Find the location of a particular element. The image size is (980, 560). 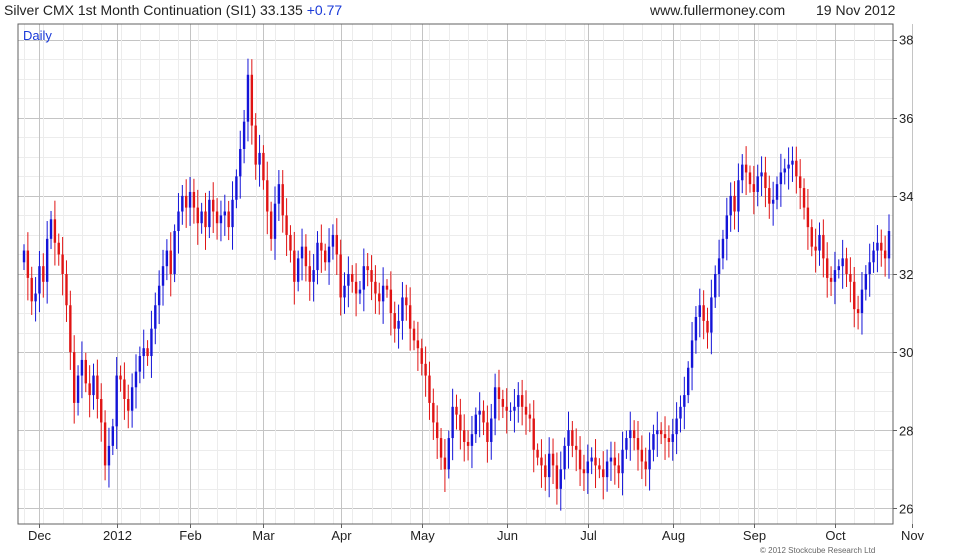

x-tick-label: Jul is located at coordinates (588, 535).